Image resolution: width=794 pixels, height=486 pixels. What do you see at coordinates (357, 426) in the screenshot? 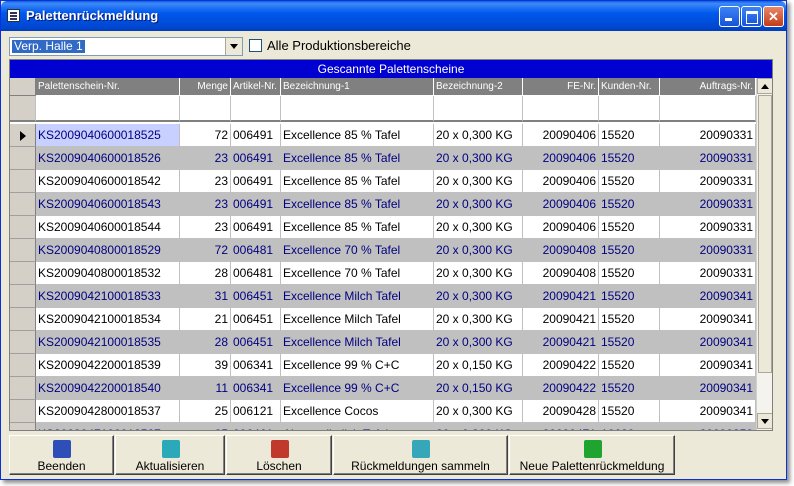
I see `table-cell-bezeichnung-1: Alpenvollmilch Tafel` at bounding box center [357, 426].